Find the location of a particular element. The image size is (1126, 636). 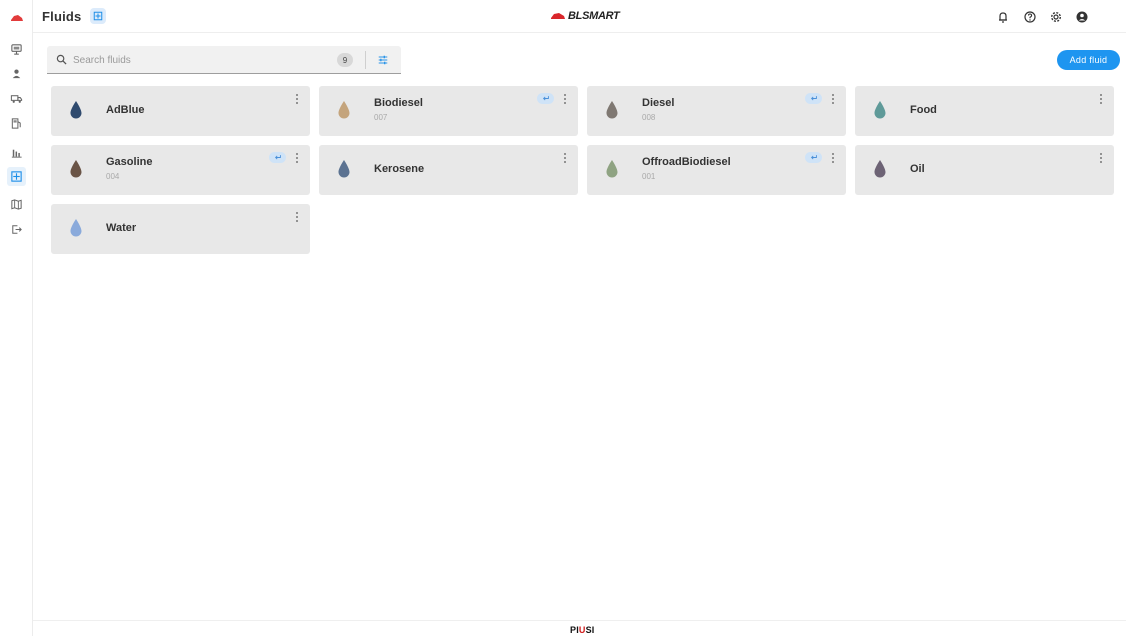

fluid-name: Water is located at coordinates (121, 228).